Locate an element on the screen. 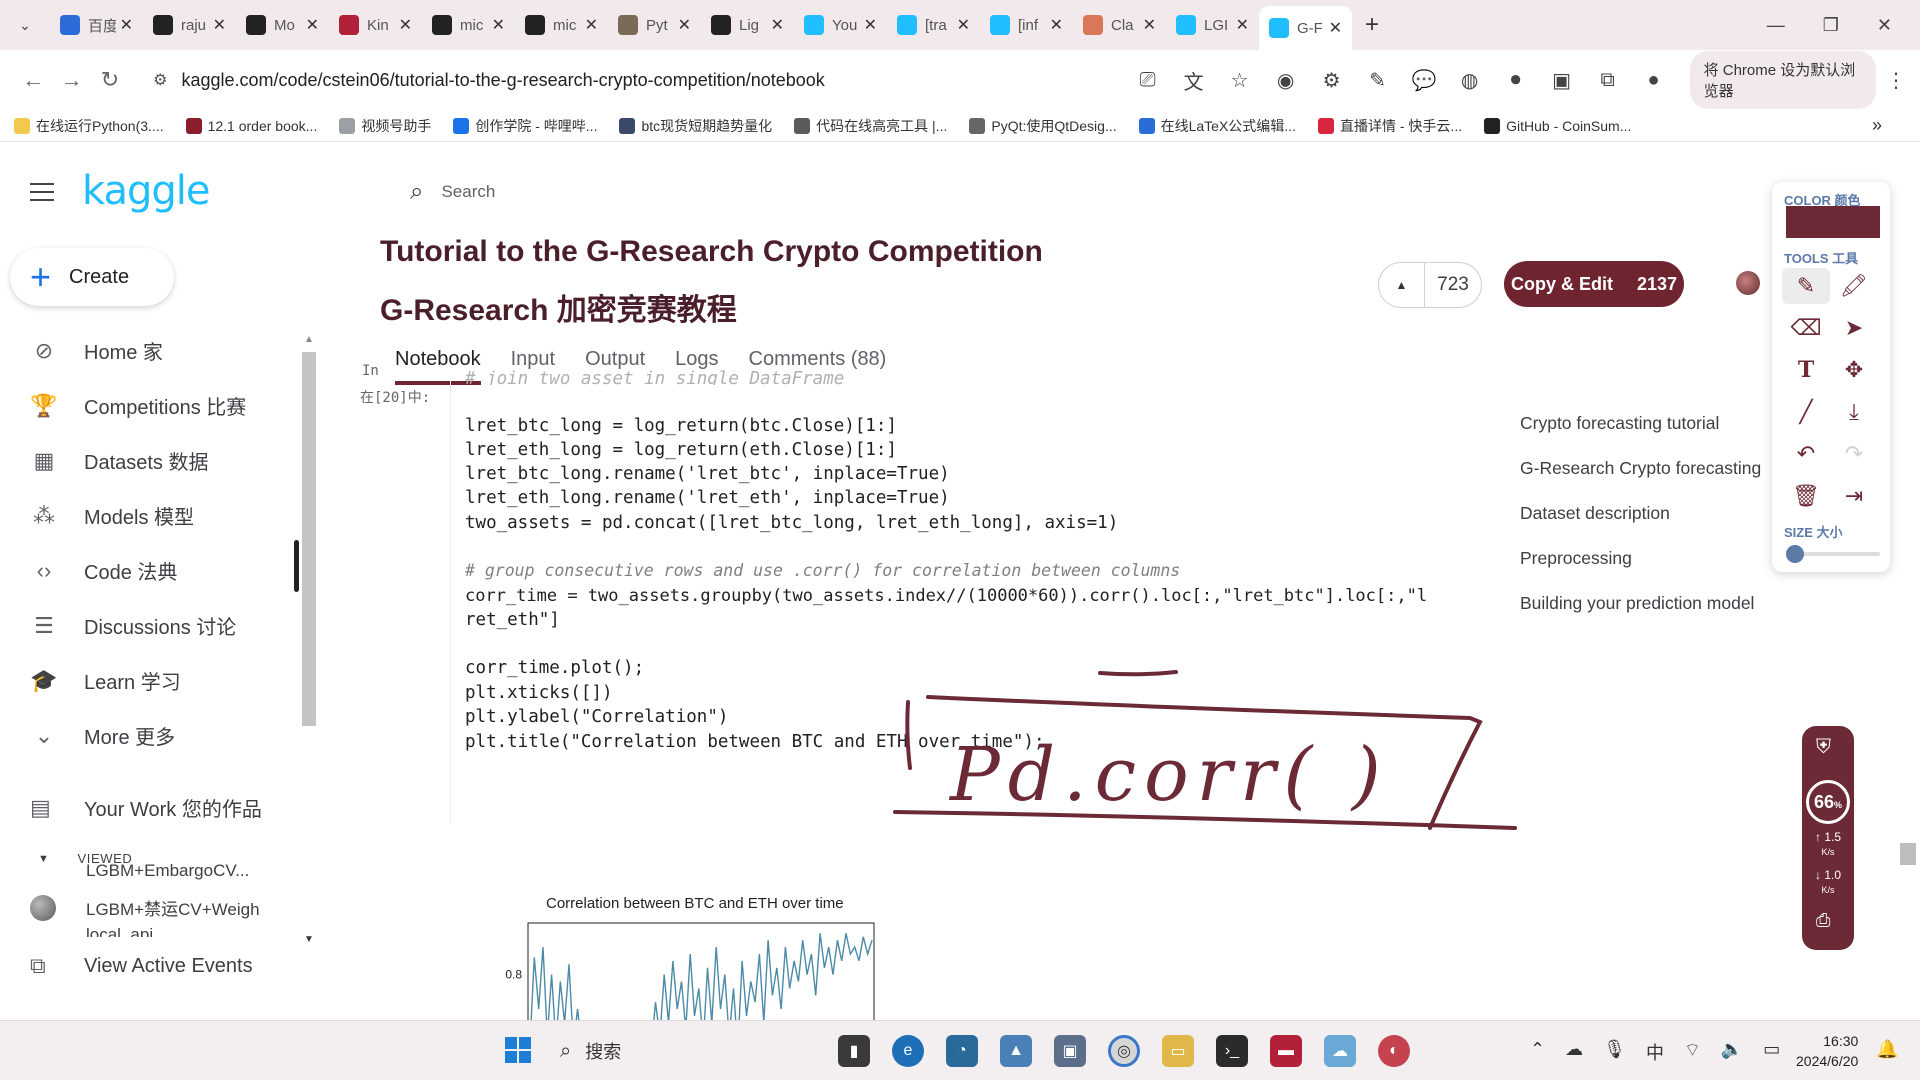 The image size is (1920, 1080). sidebar-item-models: ⁂ Models 模型 is located at coordinates (150, 515).